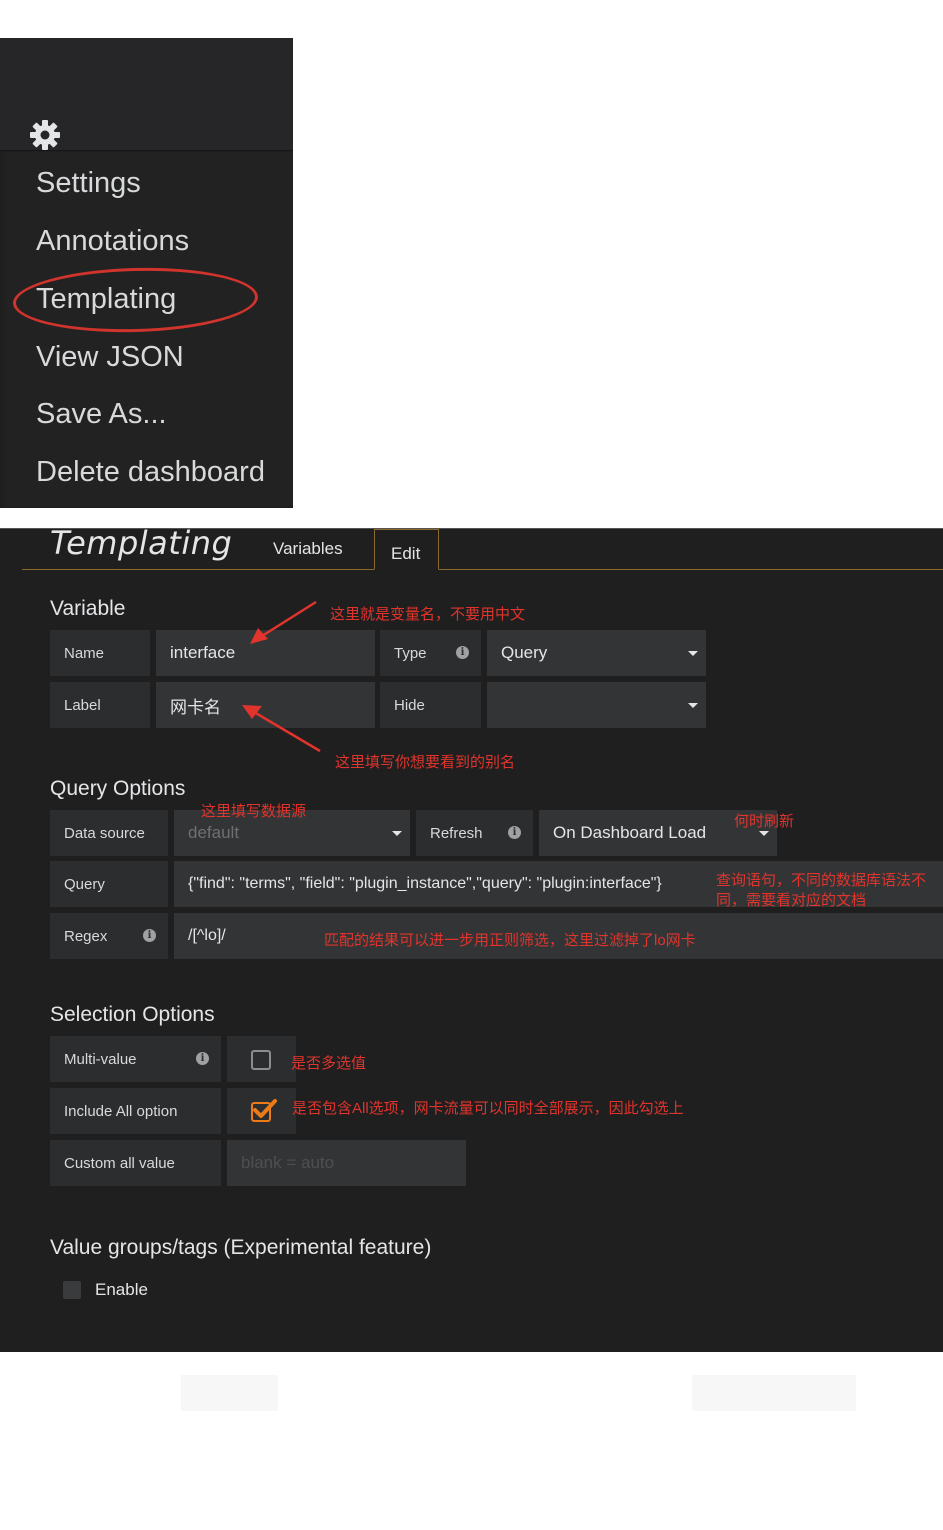  What do you see at coordinates (45, 135) in the screenshot?
I see `gear-icon` at bounding box center [45, 135].